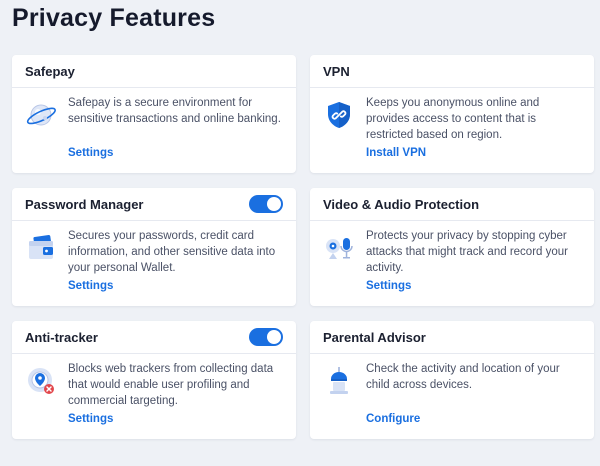 The image size is (600, 466). Describe the element at coordinates (90, 419) in the screenshot. I see `anti-tracker-settings-link: Settings` at that location.